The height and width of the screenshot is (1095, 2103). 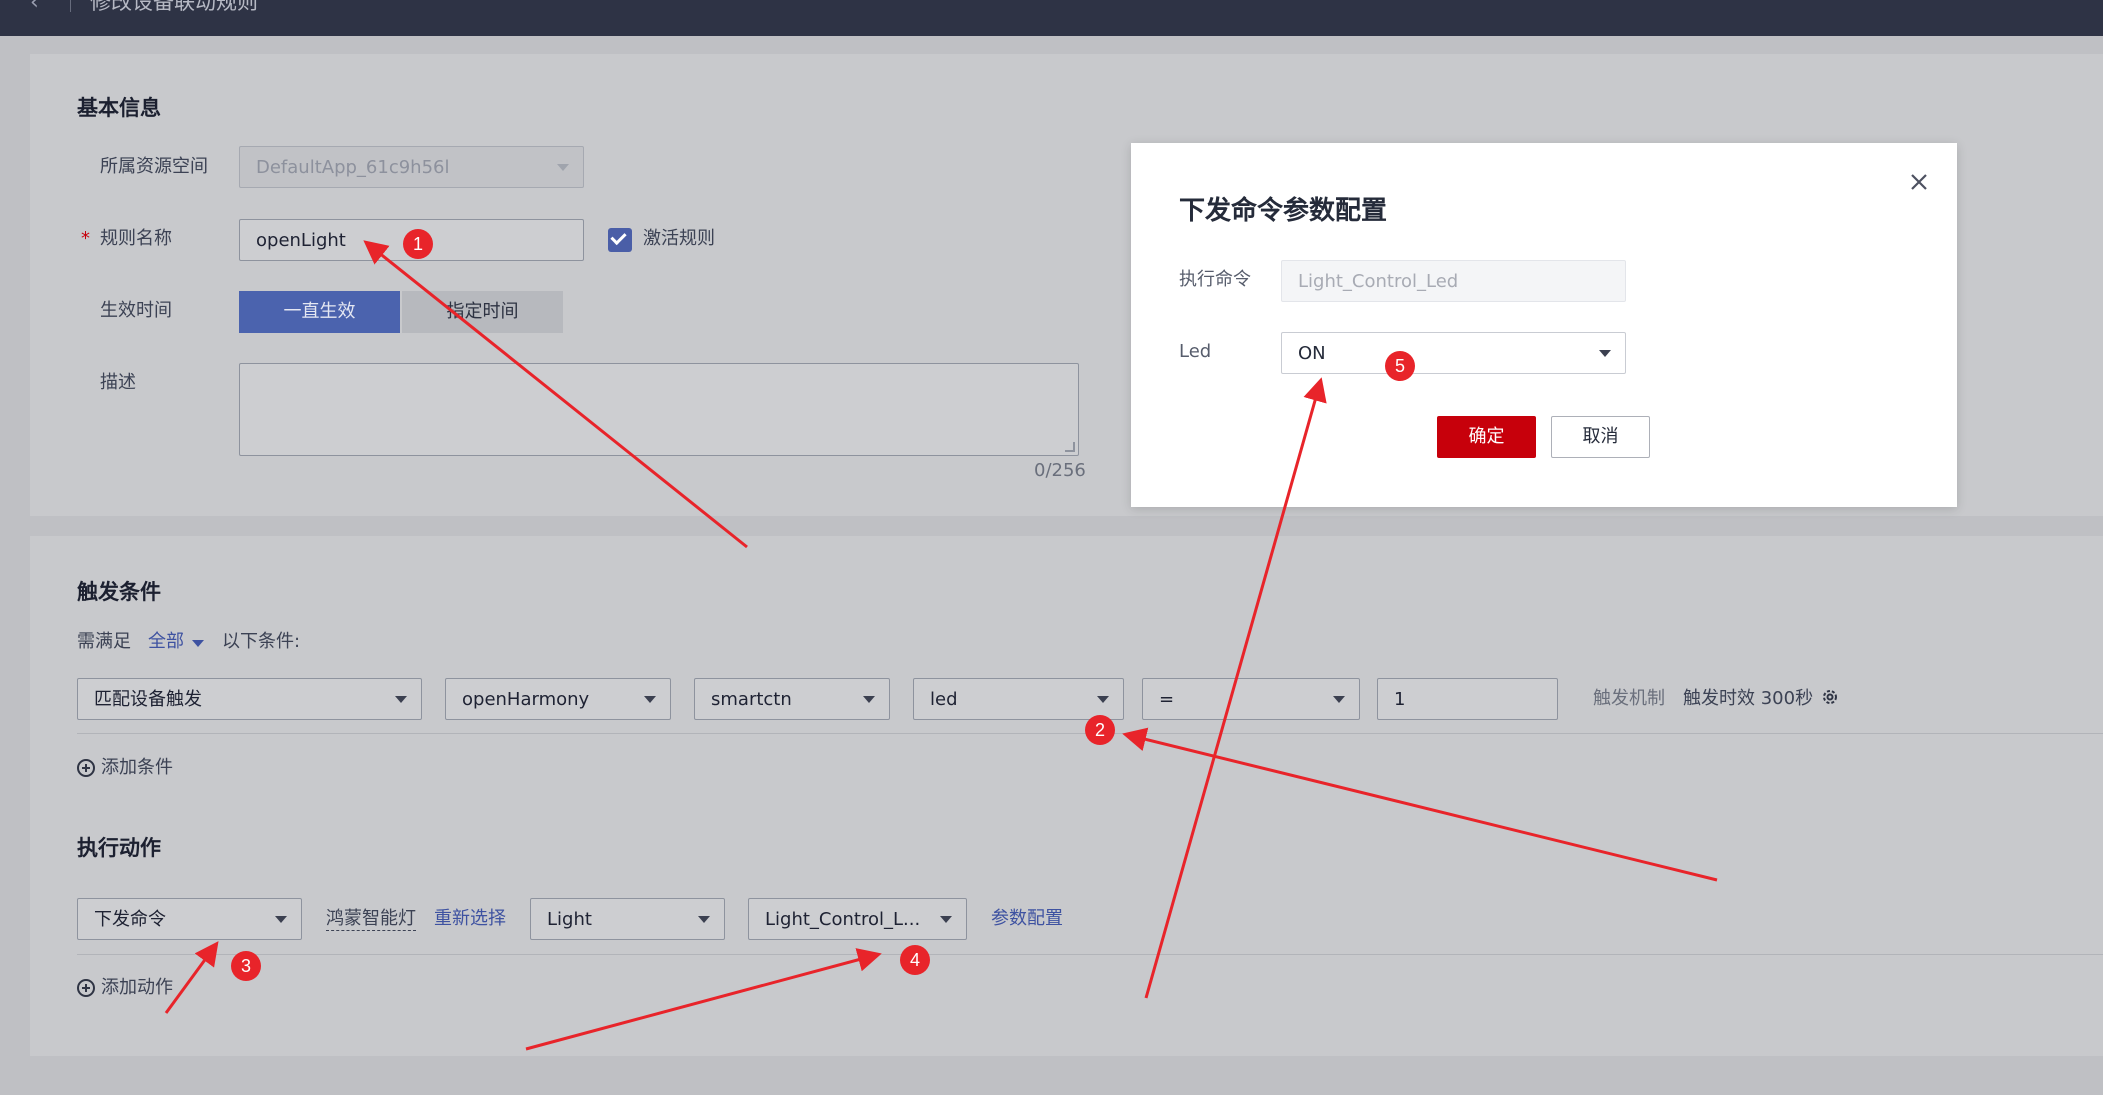 I want to click on resource-space-select: DefaultApp_61c9h56l, so click(x=411, y=167).